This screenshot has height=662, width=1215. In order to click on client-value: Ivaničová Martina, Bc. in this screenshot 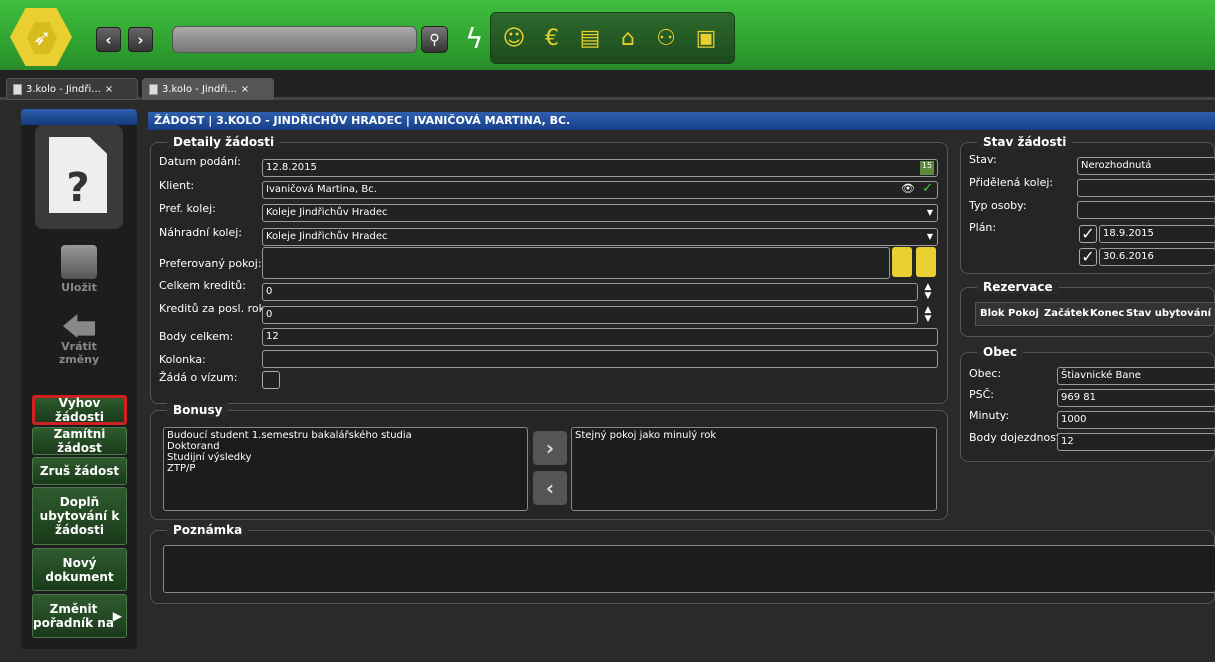, I will do `click(321, 189)`.